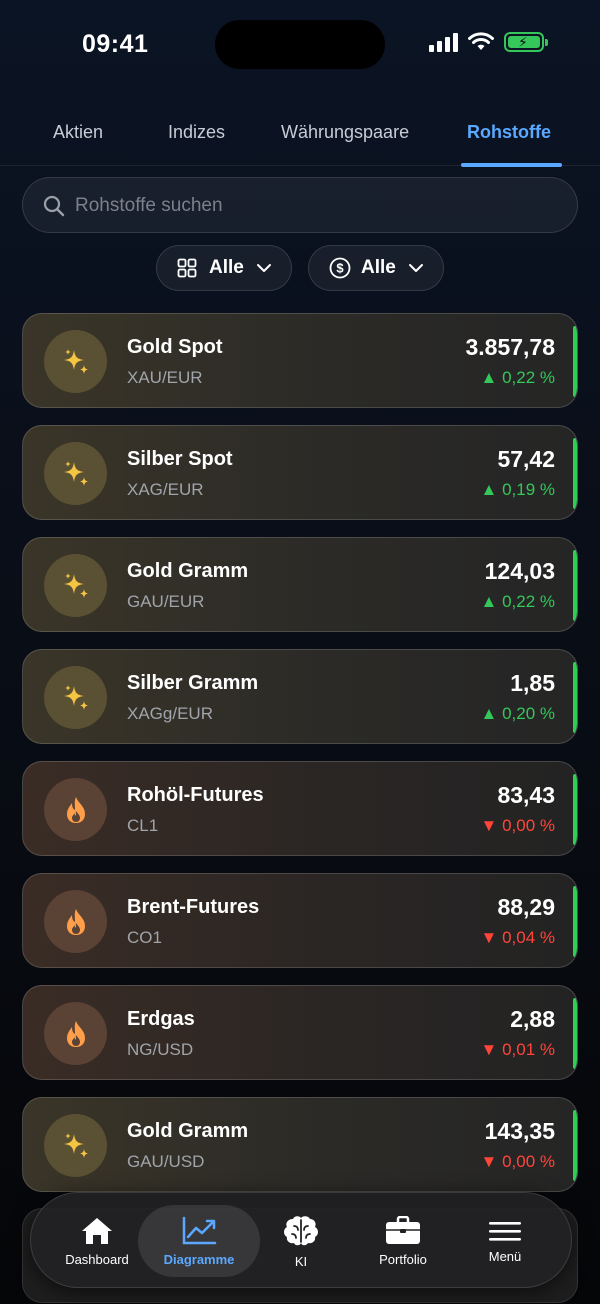  I want to click on category-filter-dropdown: Alle, so click(224, 268).